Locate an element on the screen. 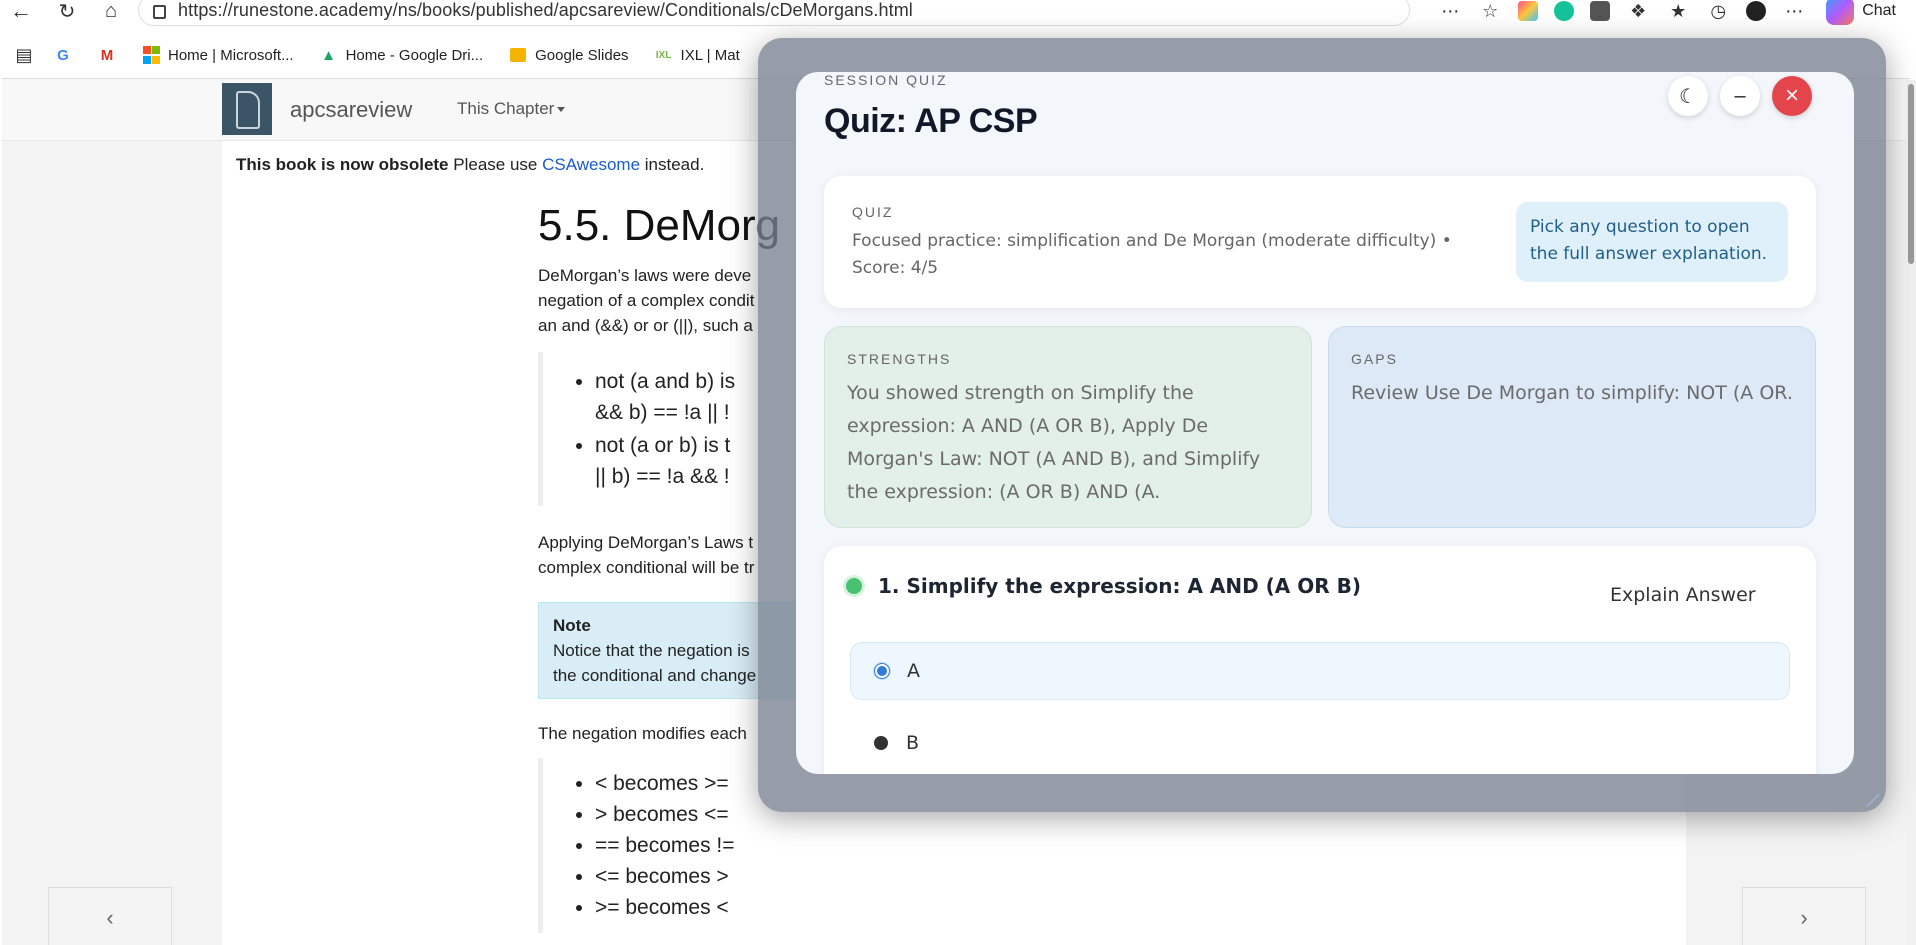 The width and height of the screenshot is (1916, 945). radio-selected-icon is located at coordinates (882, 671).